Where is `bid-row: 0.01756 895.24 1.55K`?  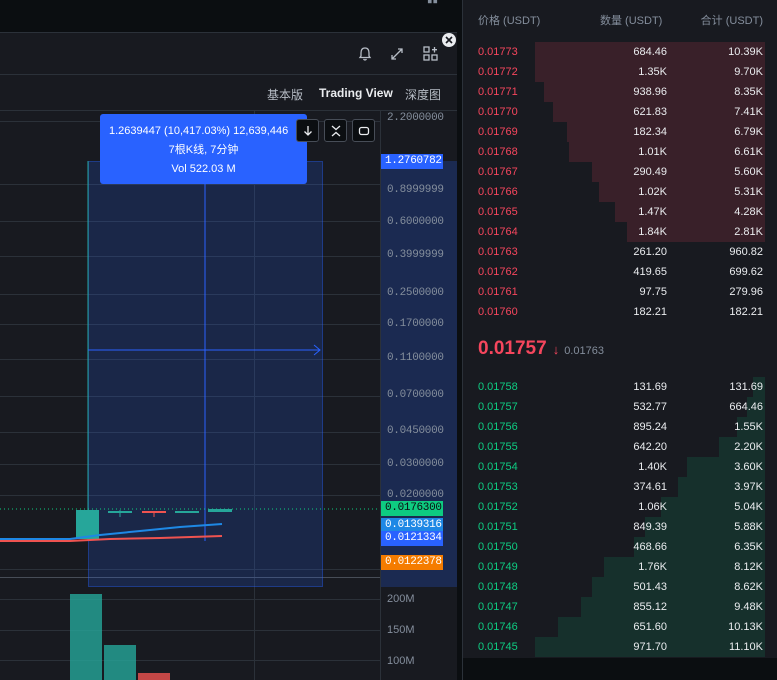
bid-row: 0.01756 895.24 1.55K is located at coordinates (620, 427).